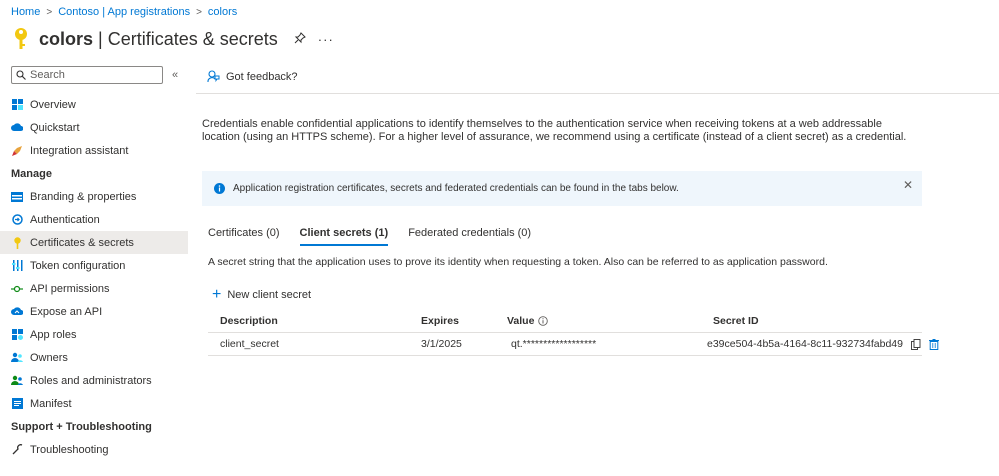 The image size is (999, 476). Describe the element at coordinates (469, 236) in the screenshot. I see `tab-federated-credentials: Federated credentials (0)` at that location.